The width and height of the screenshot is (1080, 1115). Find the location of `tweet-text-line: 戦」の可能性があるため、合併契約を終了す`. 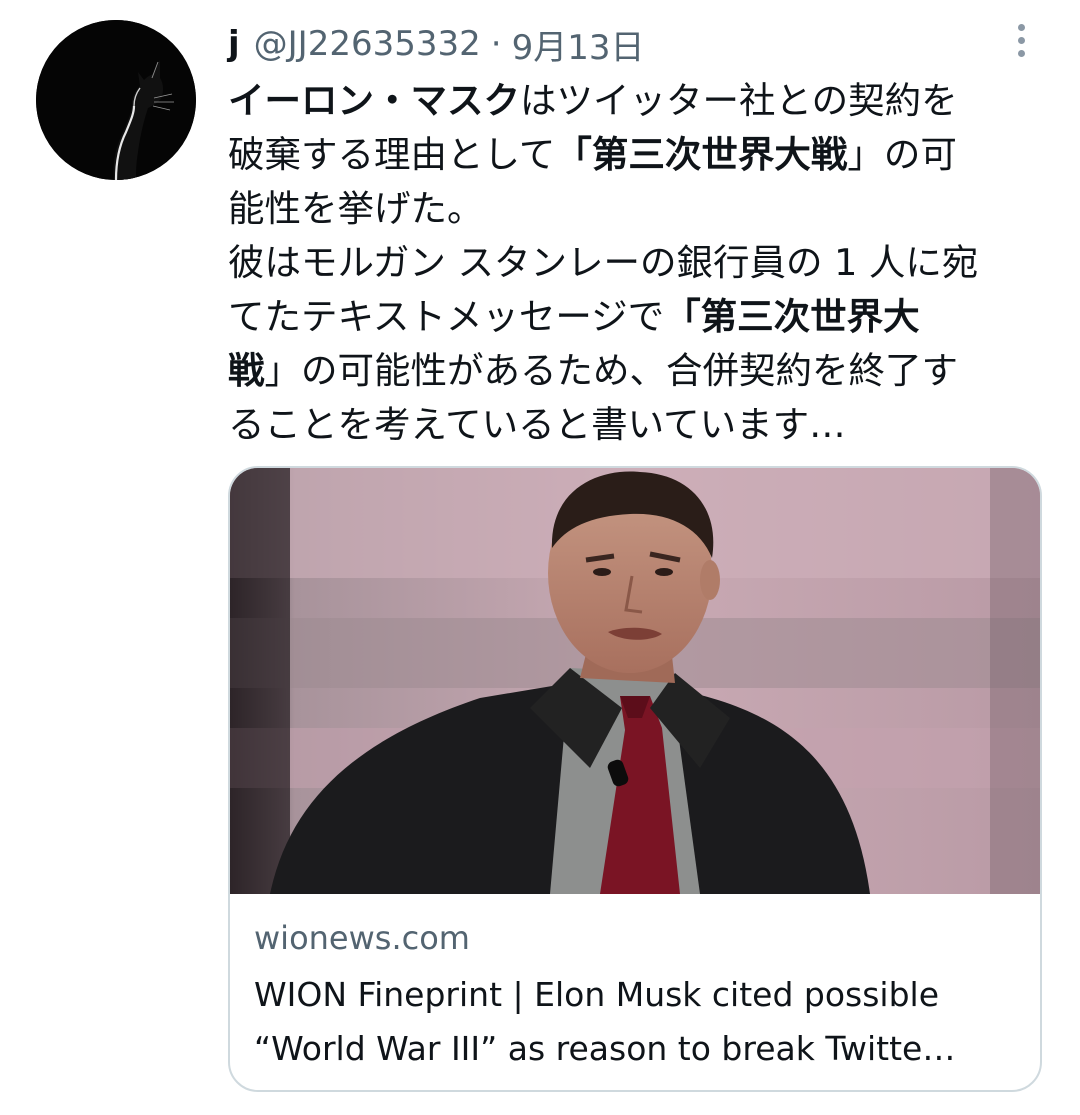

tweet-text-line: 戦」の可能性があるため、合併契約を終了す is located at coordinates (638, 371).